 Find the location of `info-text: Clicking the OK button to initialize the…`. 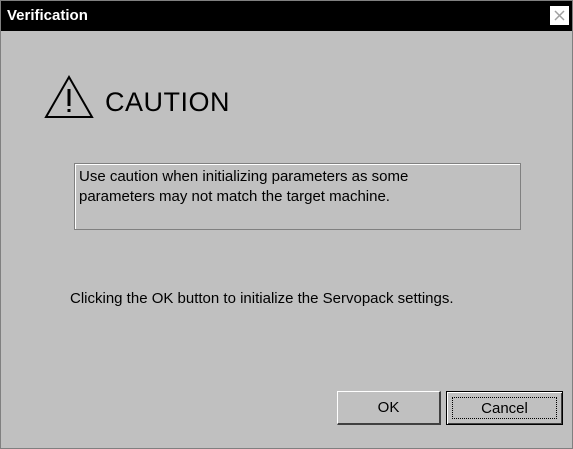

info-text: Clicking the OK button to initialize the… is located at coordinates (262, 298).